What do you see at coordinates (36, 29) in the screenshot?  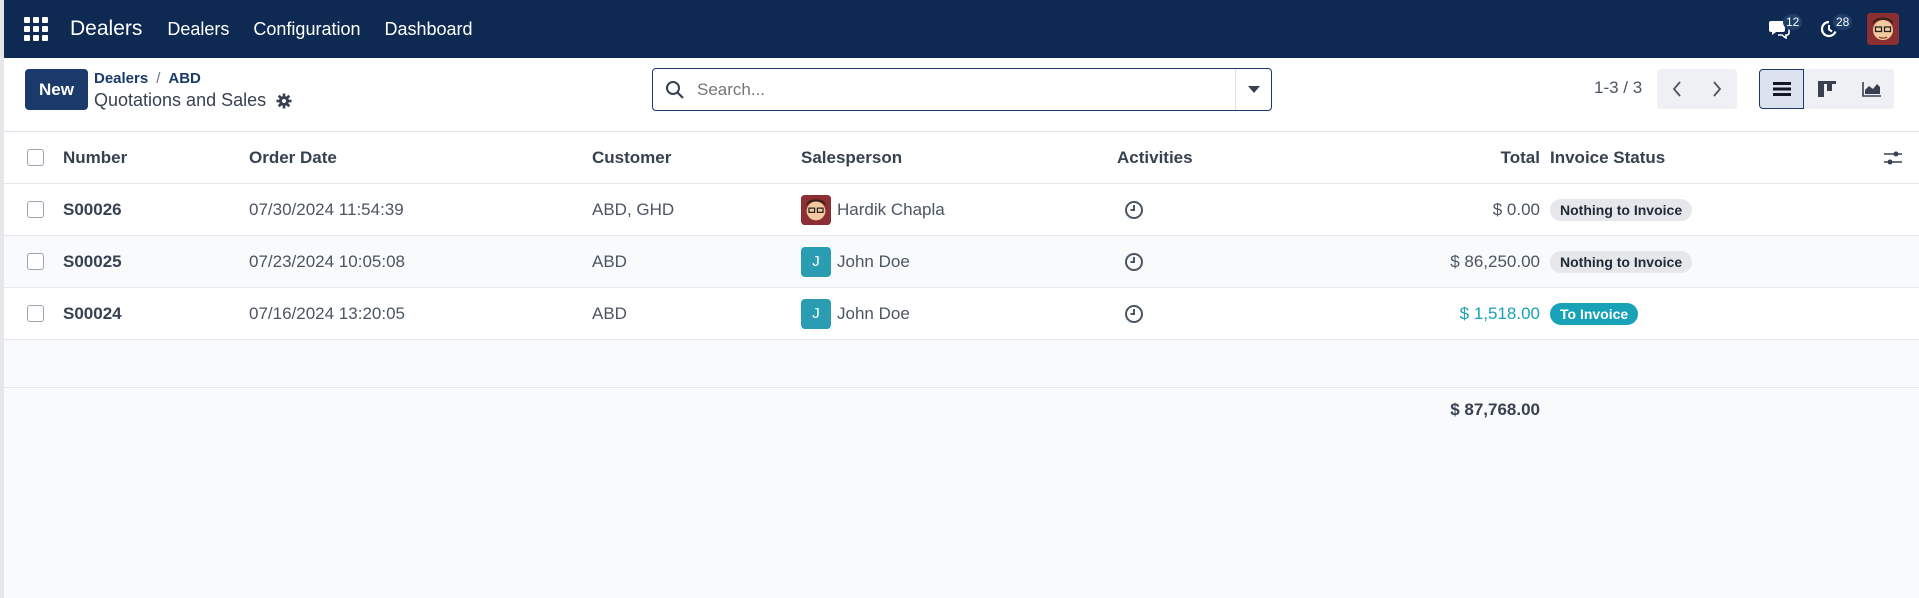 I see `apps-grid-icon` at bounding box center [36, 29].